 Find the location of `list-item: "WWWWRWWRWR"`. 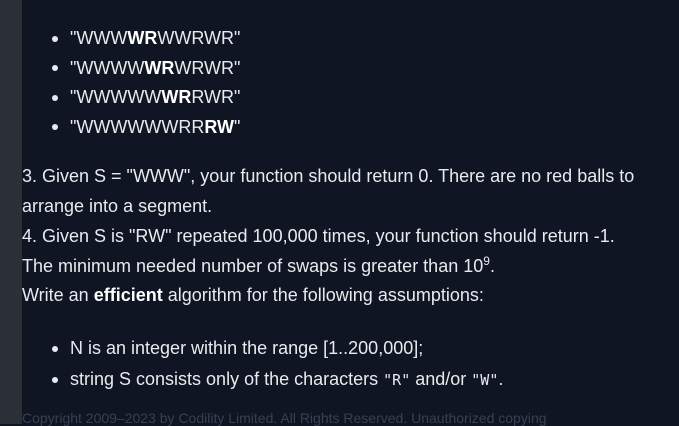

list-item: "WWWWRWWRWR" is located at coordinates (146, 39).